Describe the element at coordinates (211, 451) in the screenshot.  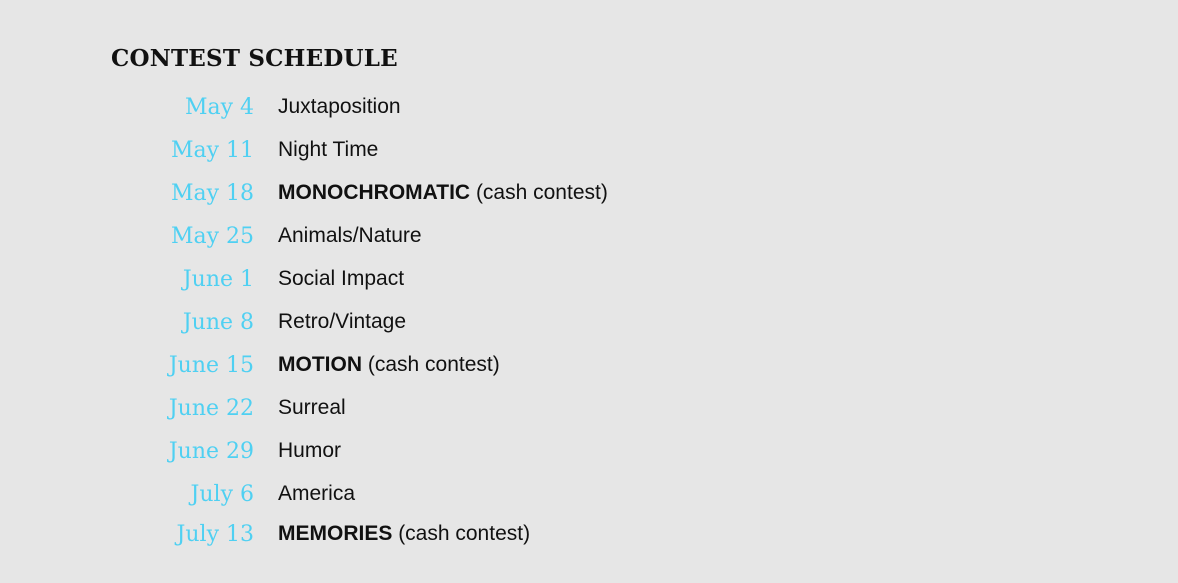
I see `schedule-date: June 29` at that location.